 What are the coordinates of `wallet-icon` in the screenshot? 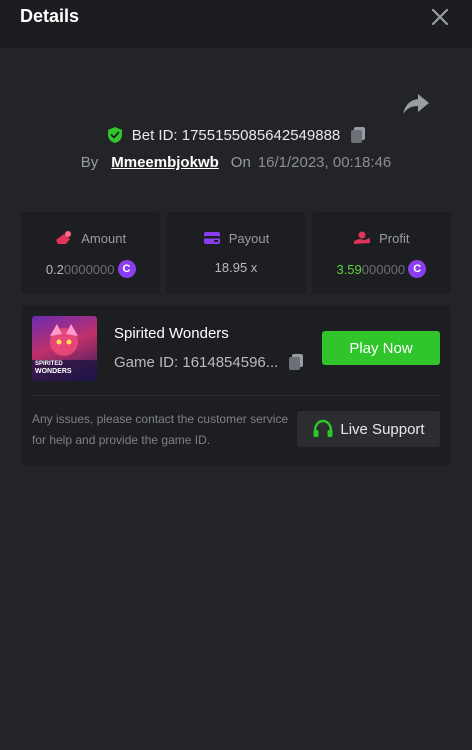 It's located at (211, 238).